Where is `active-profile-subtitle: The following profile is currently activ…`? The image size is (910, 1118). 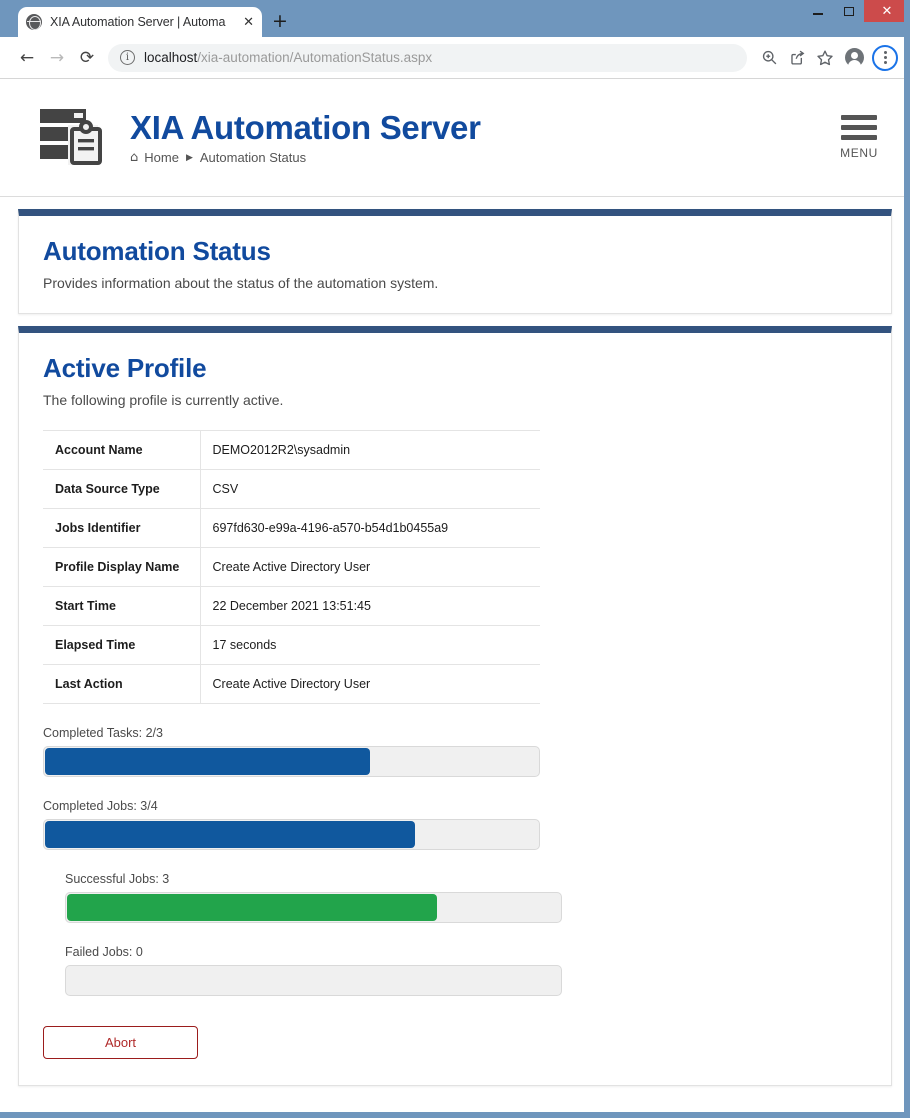
active-profile-subtitle: The following profile is currently activ… is located at coordinates (163, 400).